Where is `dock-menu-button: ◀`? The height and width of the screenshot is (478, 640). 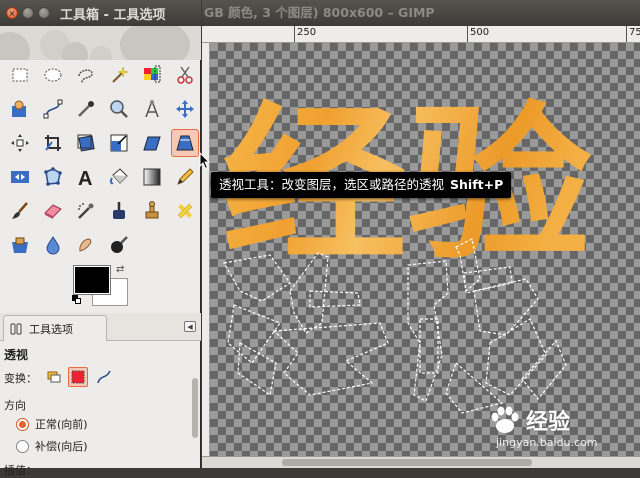 dock-menu-button: ◀ is located at coordinates (190, 326).